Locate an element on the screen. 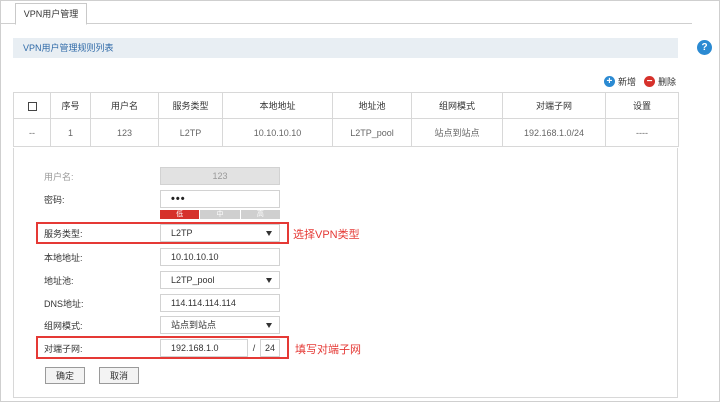 The height and width of the screenshot is (402, 720). annotation-vpn-type: 选择VPN类型 is located at coordinates (326, 235).